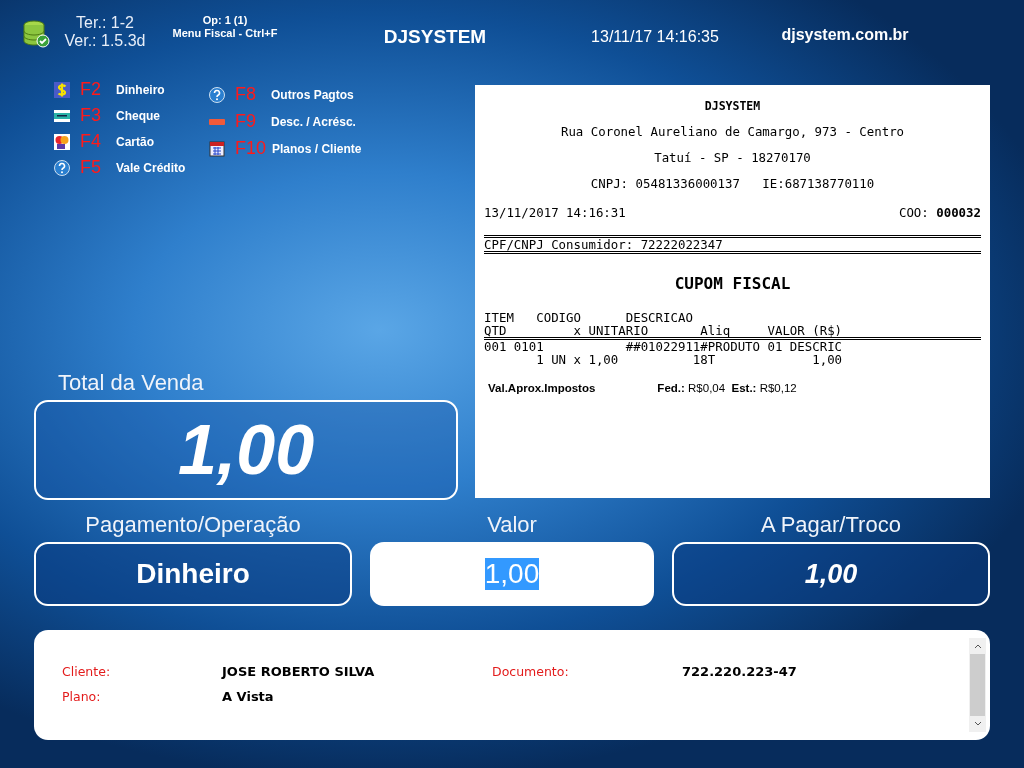 This screenshot has height=768, width=1024. What do you see at coordinates (977, 723) in the screenshot?
I see `scroll-down-icon` at bounding box center [977, 723].